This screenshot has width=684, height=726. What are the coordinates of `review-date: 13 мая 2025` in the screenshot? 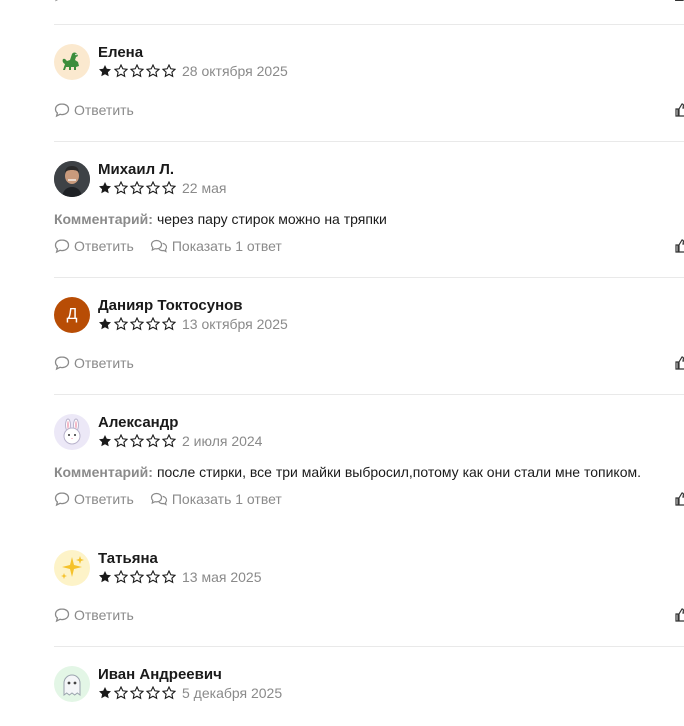 It's located at (222, 577).